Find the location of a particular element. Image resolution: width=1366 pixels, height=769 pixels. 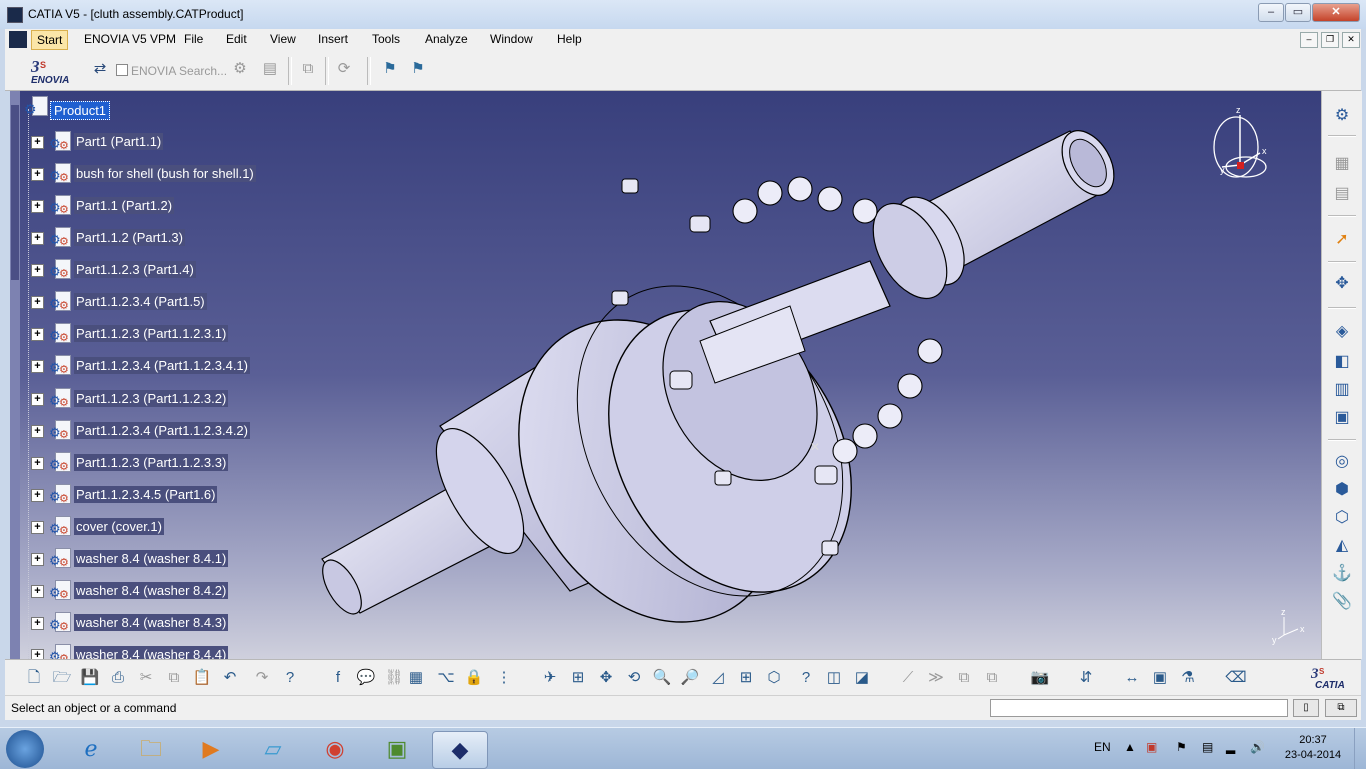

maximize-button: ▭ is located at coordinates (1298, 12).